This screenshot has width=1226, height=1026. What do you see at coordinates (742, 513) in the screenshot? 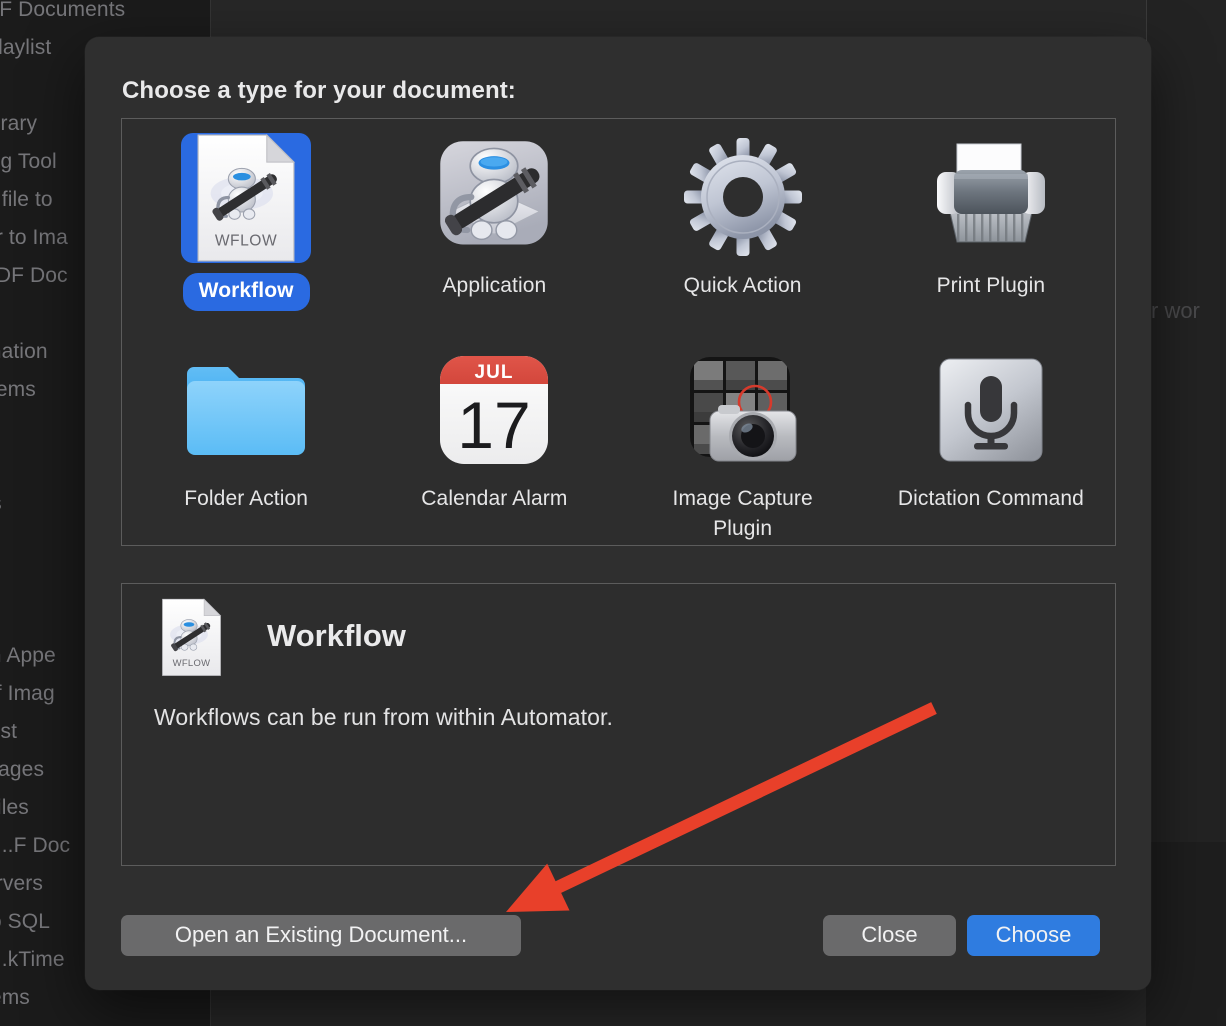
I see `document-type-label: Image Capture Plugin` at bounding box center [742, 513].